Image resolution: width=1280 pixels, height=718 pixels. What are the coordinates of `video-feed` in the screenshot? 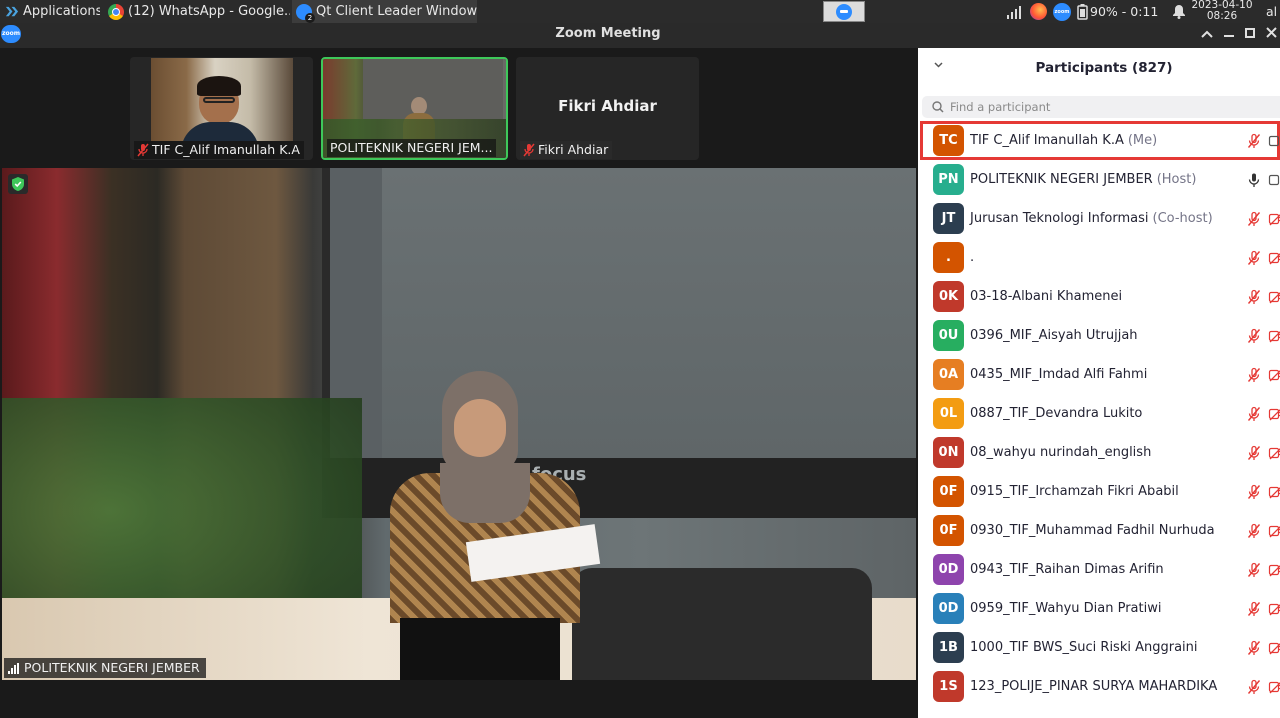 It's located at (222, 99).